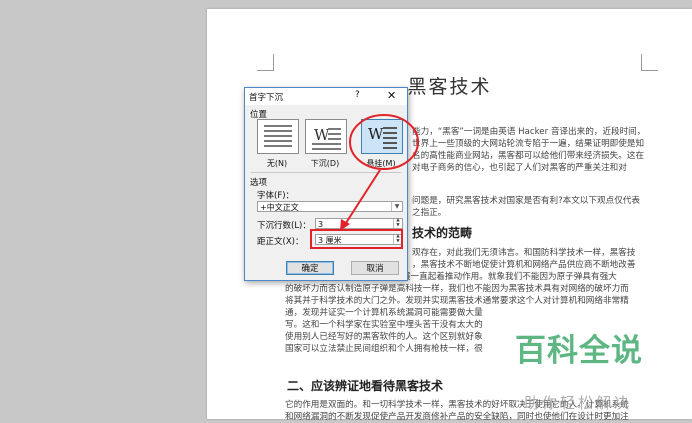  I want to click on annotation-box, so click(356, 239).